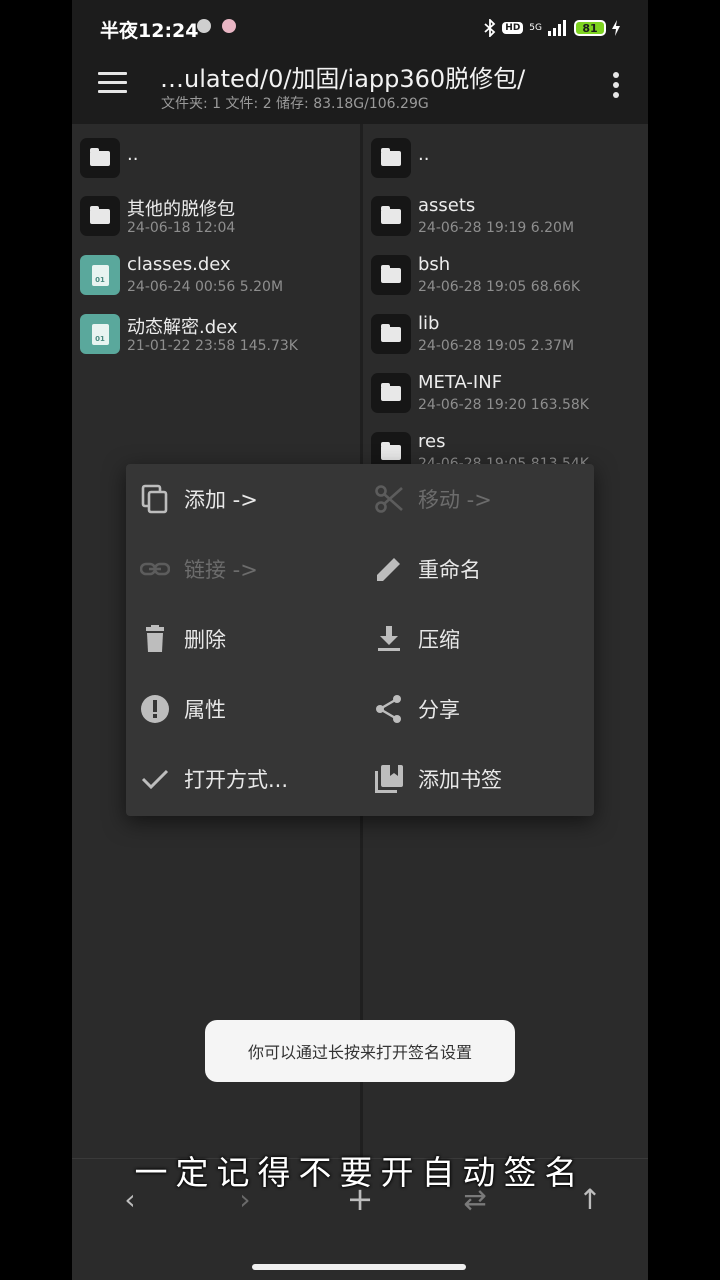  Describe the element at coordinates (182, 327) in the screenshot. I see `file-name: 动态解密.dex` at that location.